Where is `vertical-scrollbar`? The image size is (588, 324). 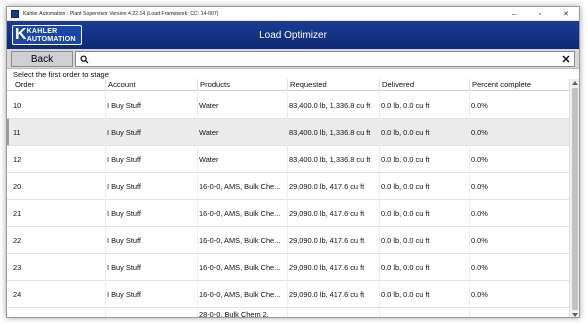 vertical-scrollbar is located at coordinates (574, 198).